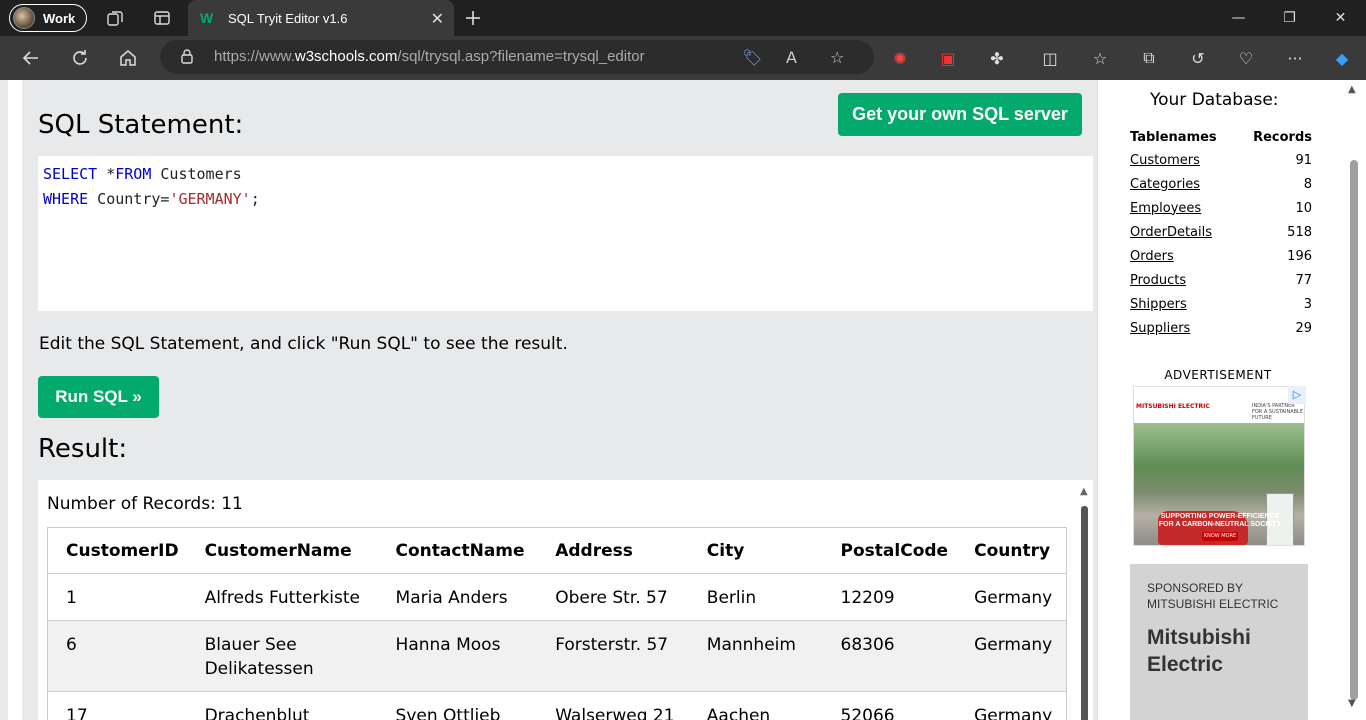  Describe the element at coordinates (437, 18) in the screenshot. I see `close-tab-icon: ✕` at that location.